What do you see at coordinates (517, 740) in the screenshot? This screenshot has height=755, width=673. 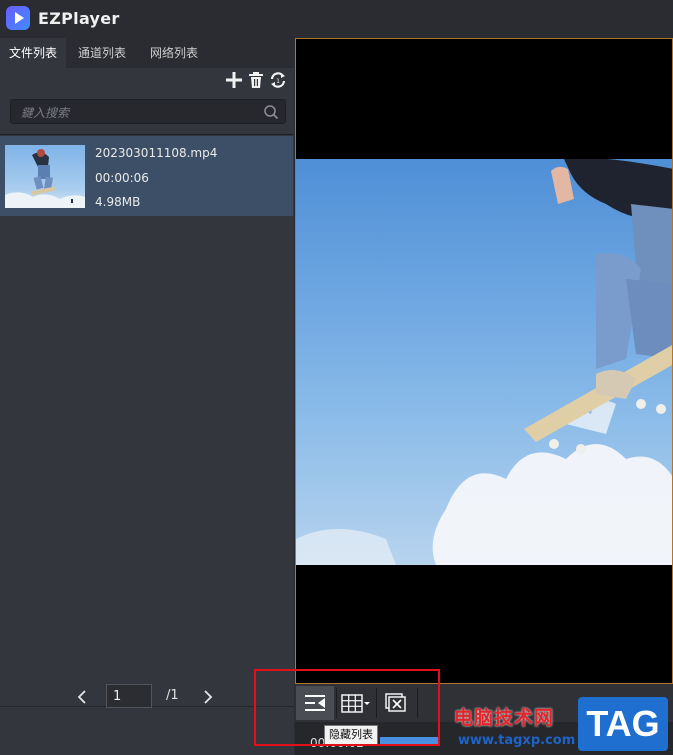 I see `watermark-url: www.tagxp.com` at bounding box center [517, 740].